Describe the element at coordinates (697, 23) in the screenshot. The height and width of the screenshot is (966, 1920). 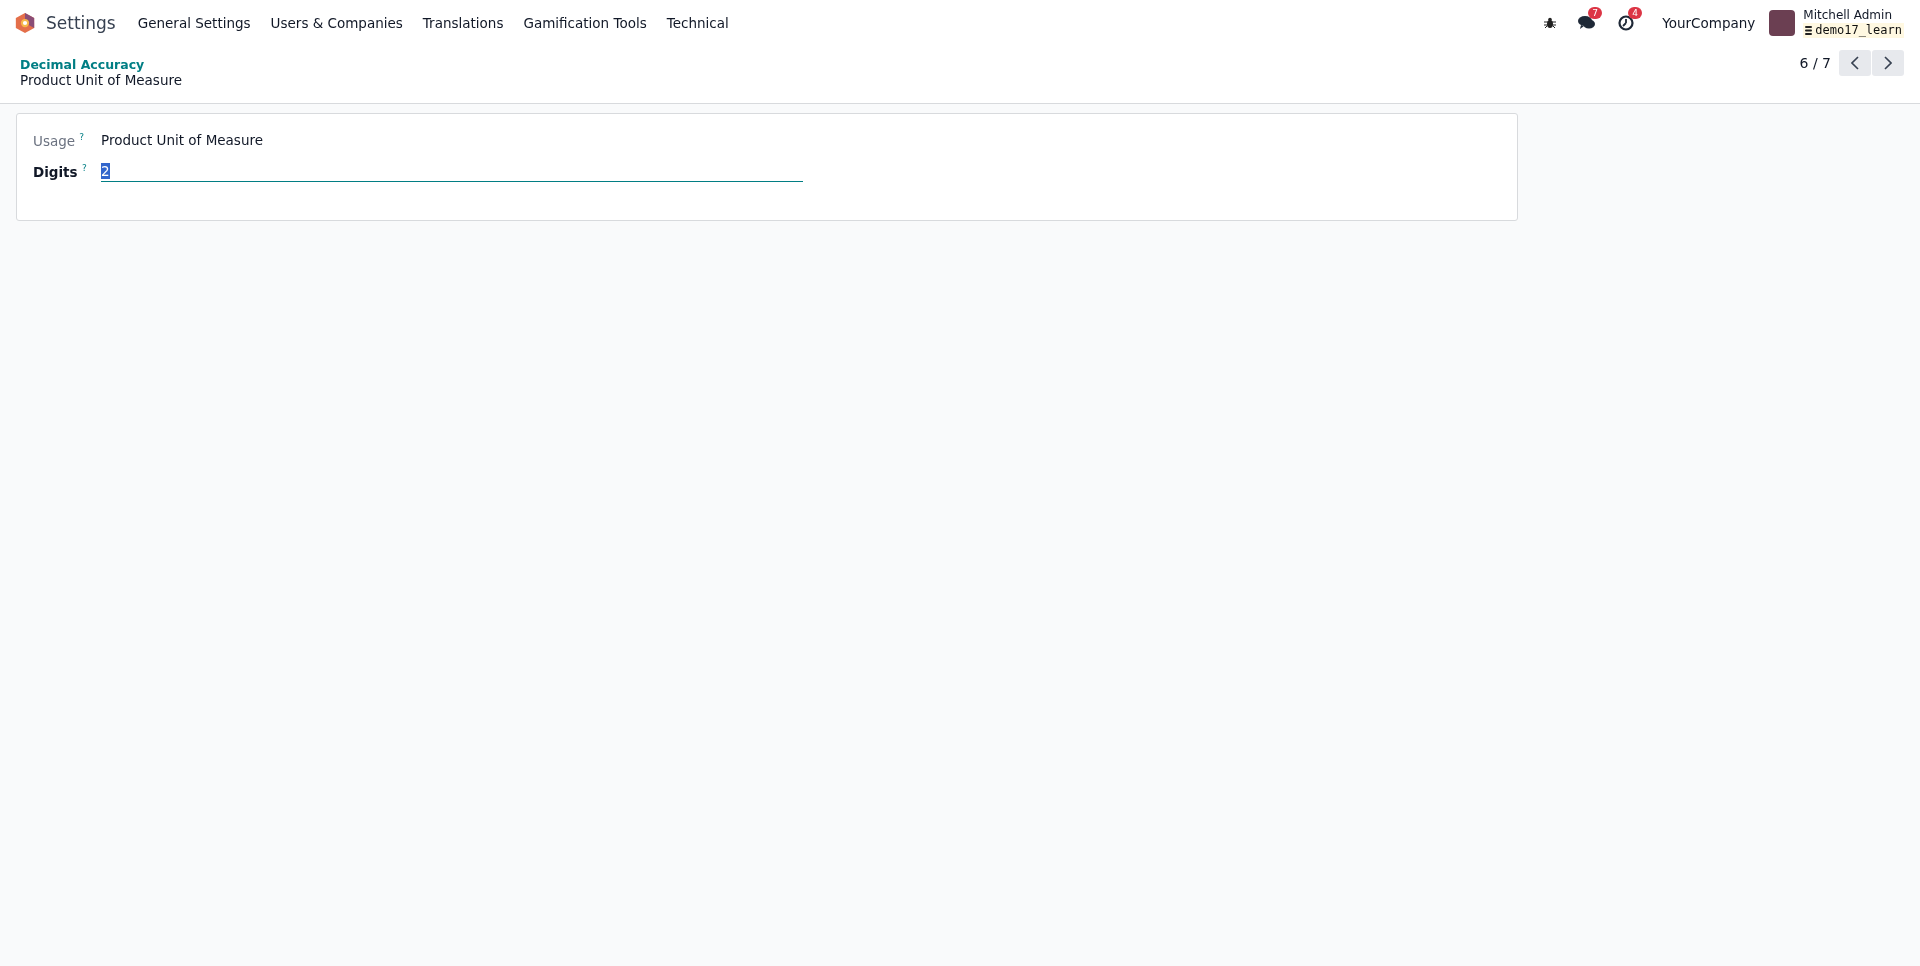
I see `menu-item: Technical` at that location.